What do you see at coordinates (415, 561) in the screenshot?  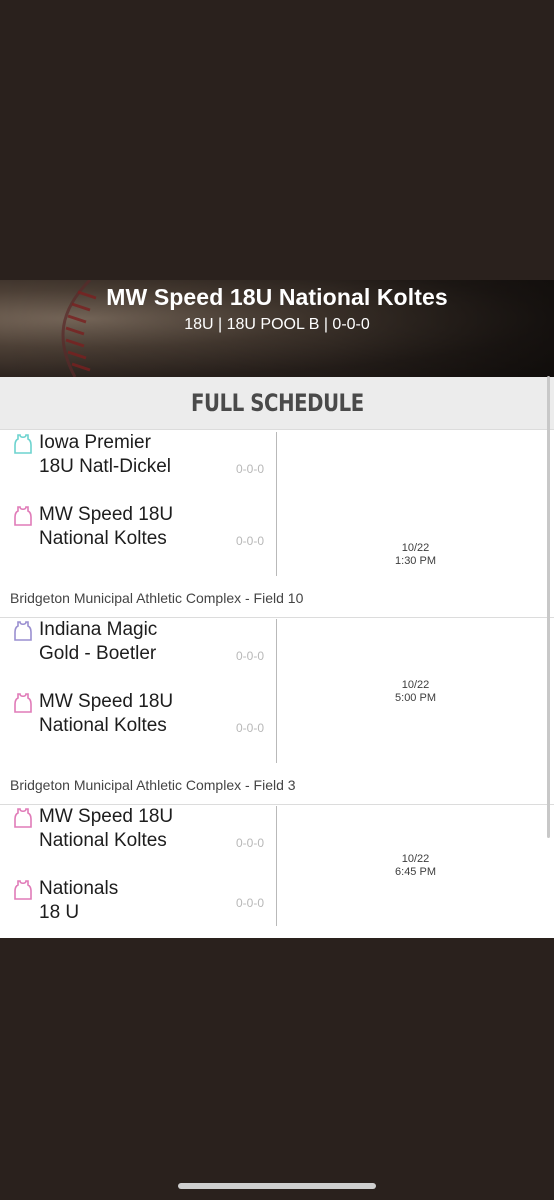 I see `game-time: 1:30 PM` at bounding box center [415, 561].